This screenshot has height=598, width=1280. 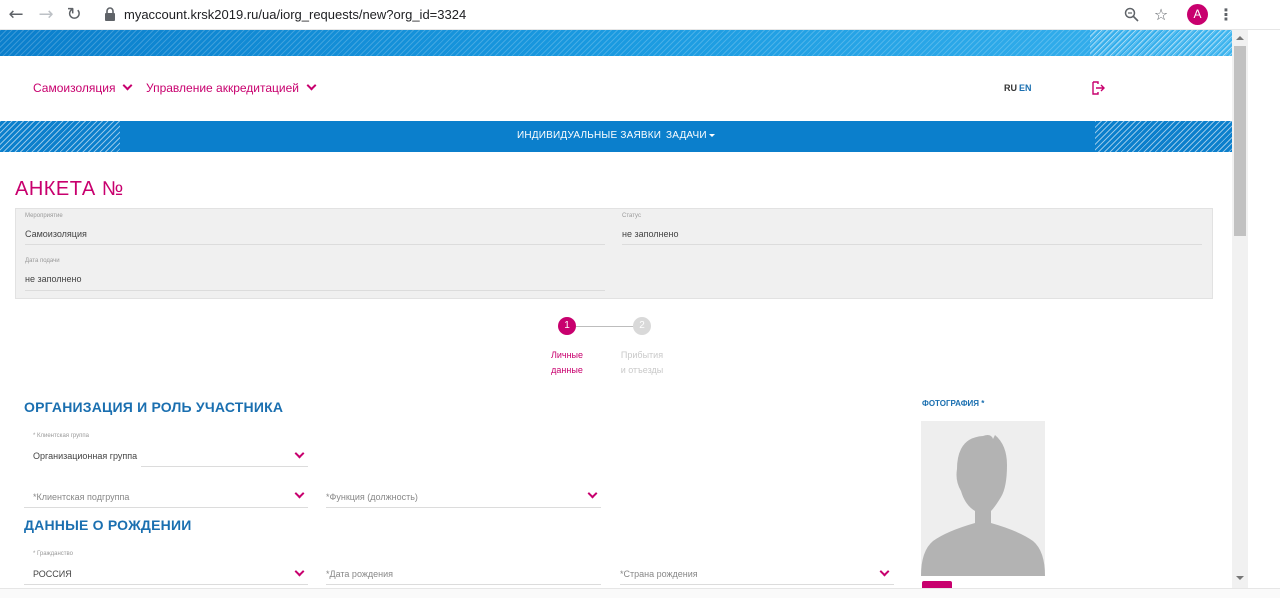 What do you see at coordinates (631, 216) in the screenshot?
I see `status-label: Статус` at bounding box center [631, 216].